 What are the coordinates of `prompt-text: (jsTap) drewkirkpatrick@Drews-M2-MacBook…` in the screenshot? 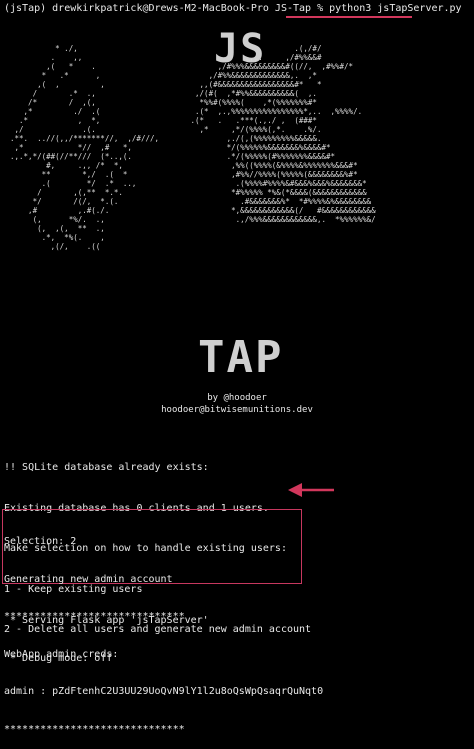 It's located at (167, 8).